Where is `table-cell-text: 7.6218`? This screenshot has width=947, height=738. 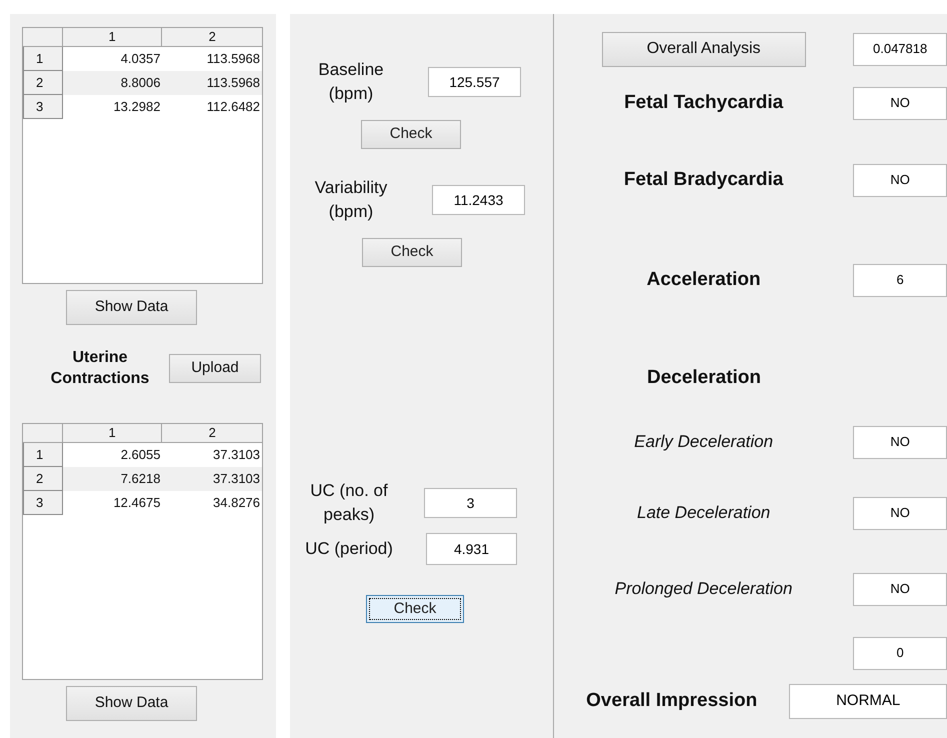 table-cell-text: 7.6218 is located at coordinates (141, 479).